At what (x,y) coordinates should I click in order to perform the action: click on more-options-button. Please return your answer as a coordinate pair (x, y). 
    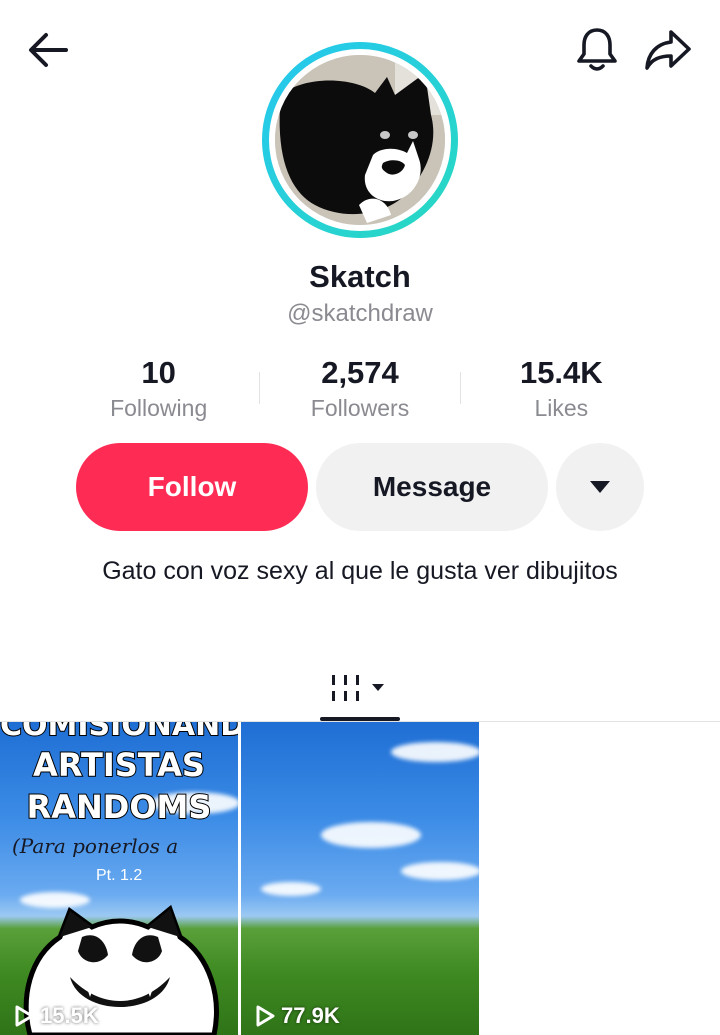
    Looking at the image, I should click on (600, 487).